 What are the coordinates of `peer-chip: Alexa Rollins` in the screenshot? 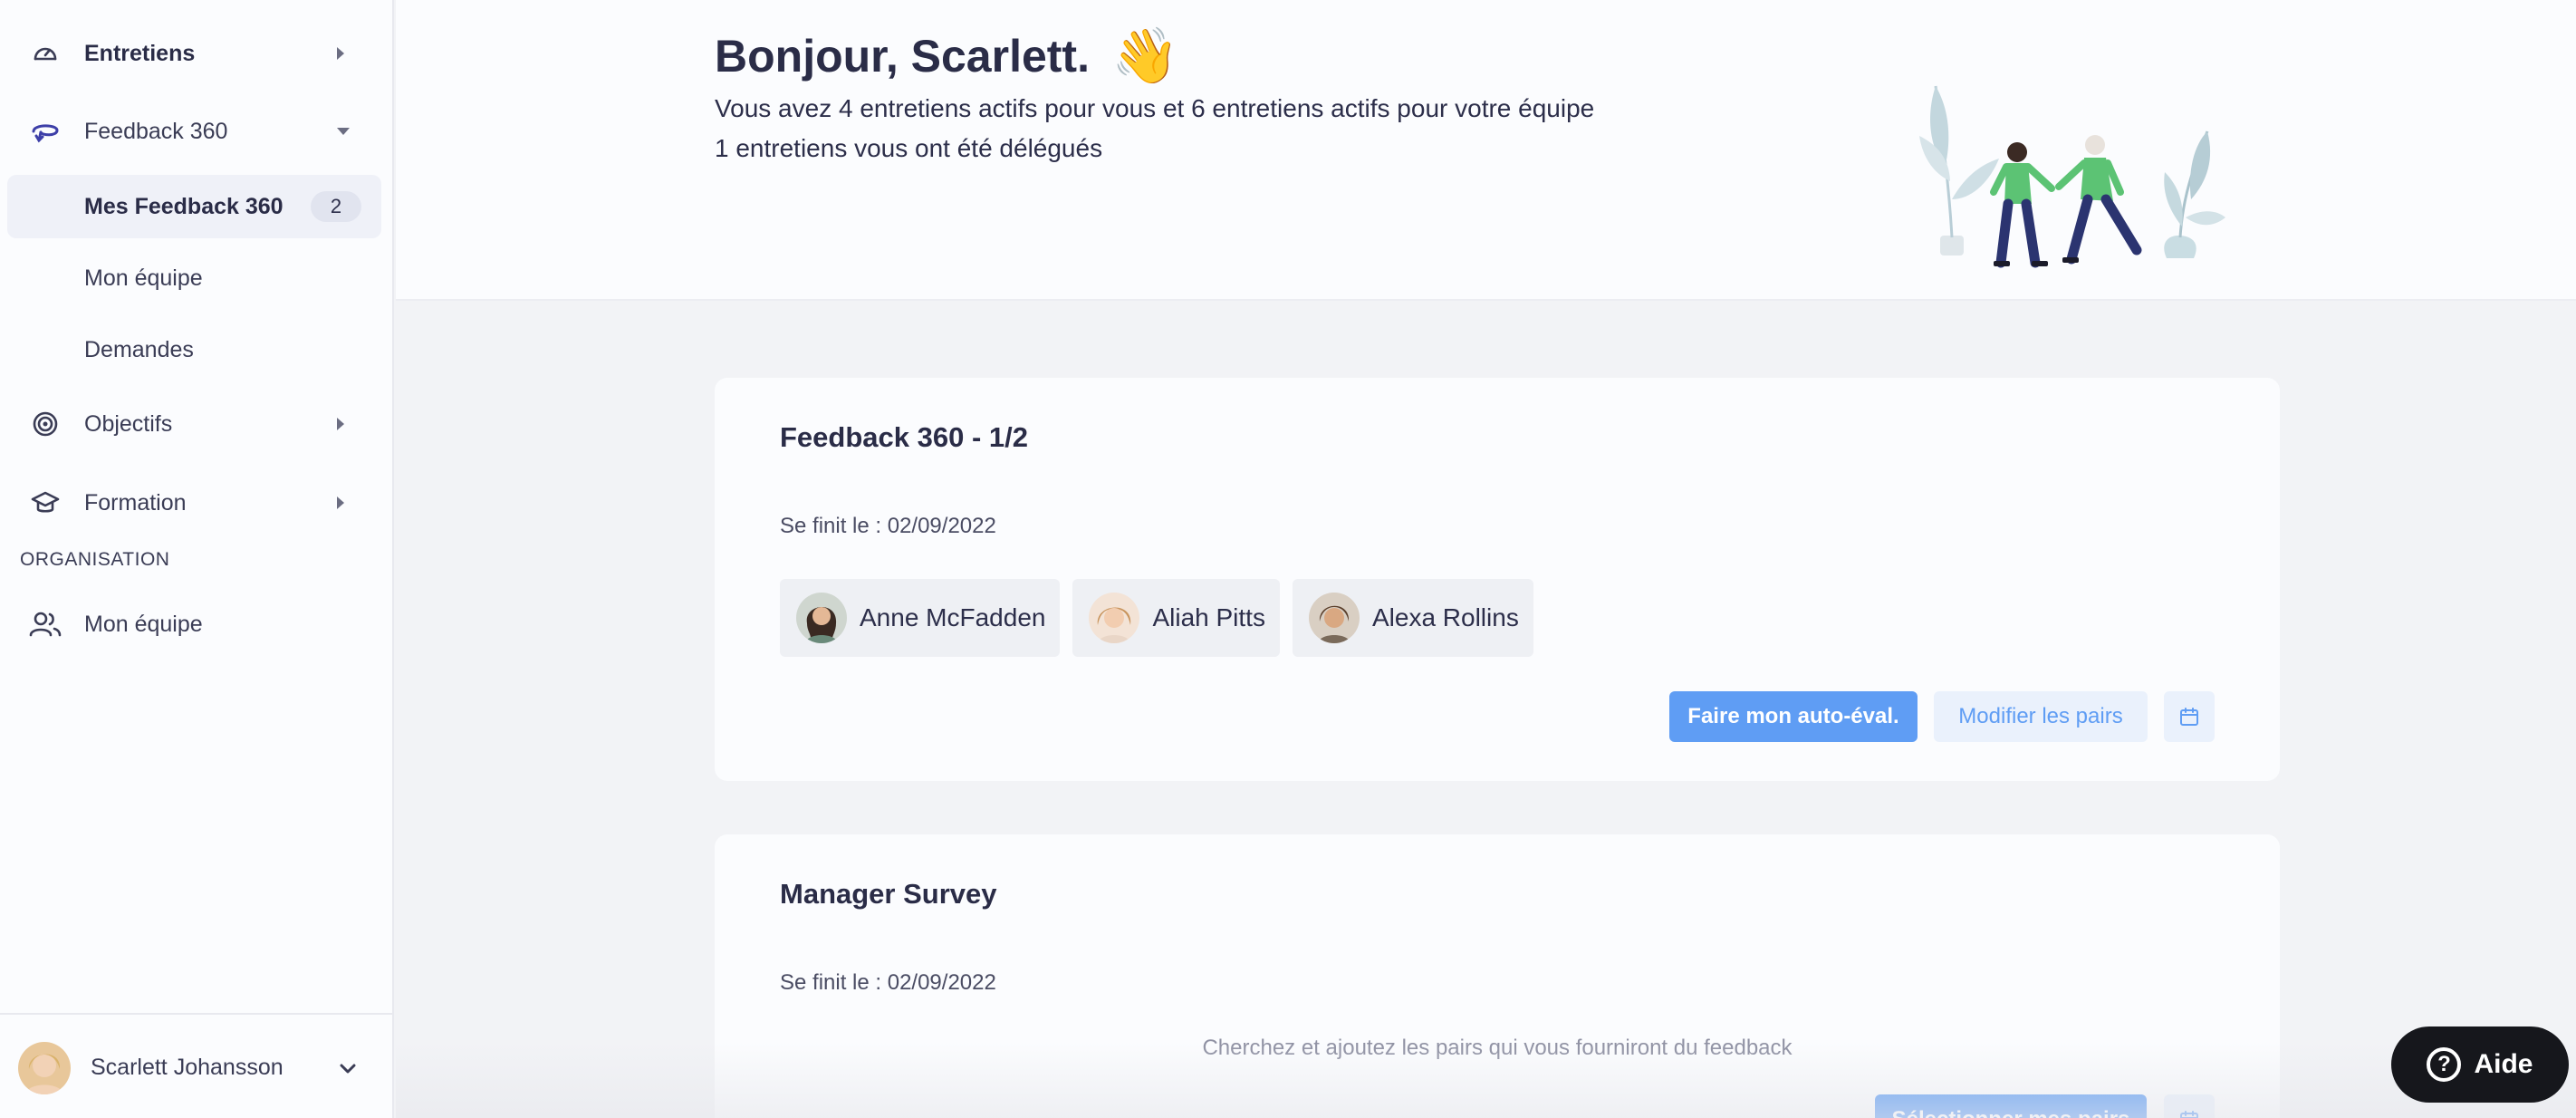 It's located at (1412, 618).